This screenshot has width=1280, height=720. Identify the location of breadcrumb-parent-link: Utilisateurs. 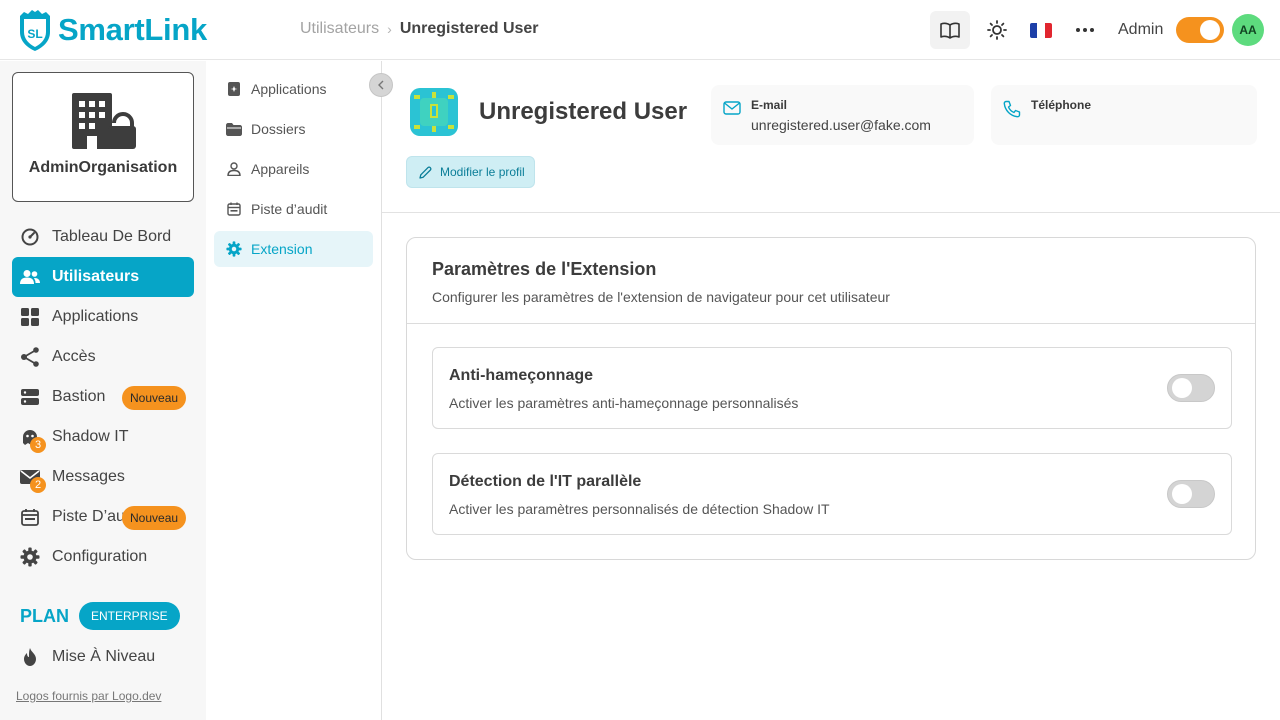
(339, 29).